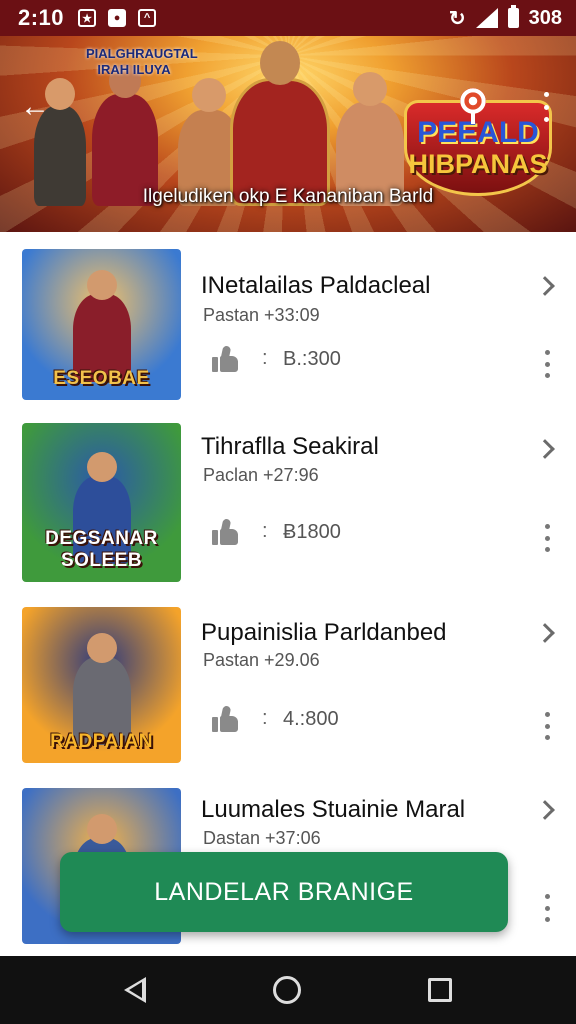  What do you see at coordinates (284, 892) in the screenshot?
I see `primary-action-button: LANDELAR BRANIGE` at bounding box center [284, 892].